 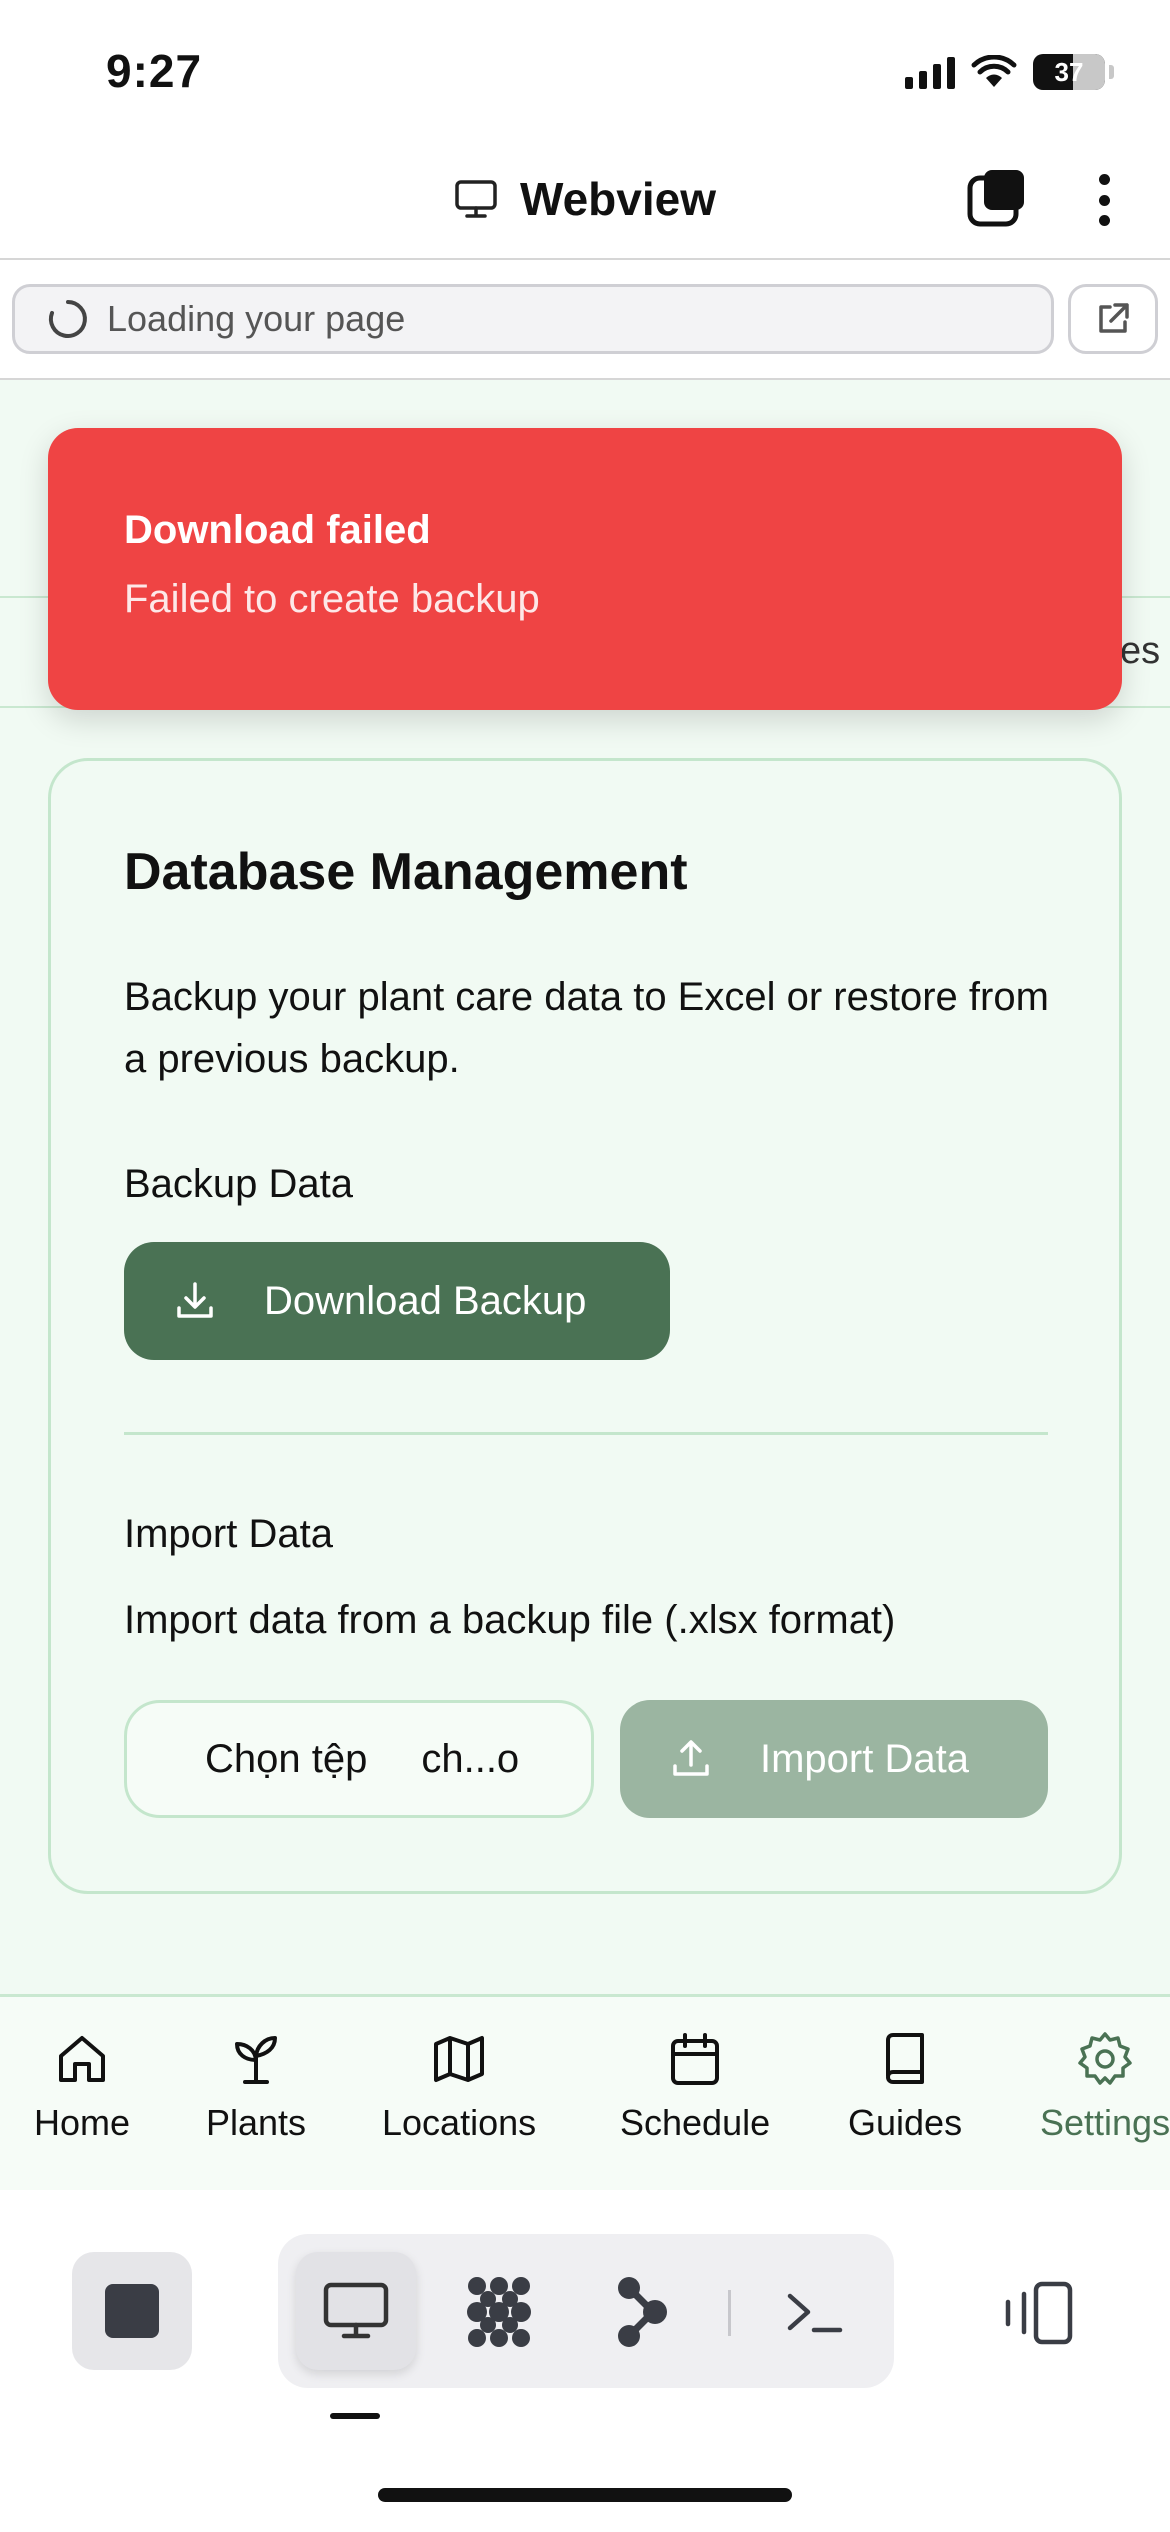 What do you see at coordinates (994, 71) in the screenshot?
I see `wifi-icon` at bounding box center [994, 71].